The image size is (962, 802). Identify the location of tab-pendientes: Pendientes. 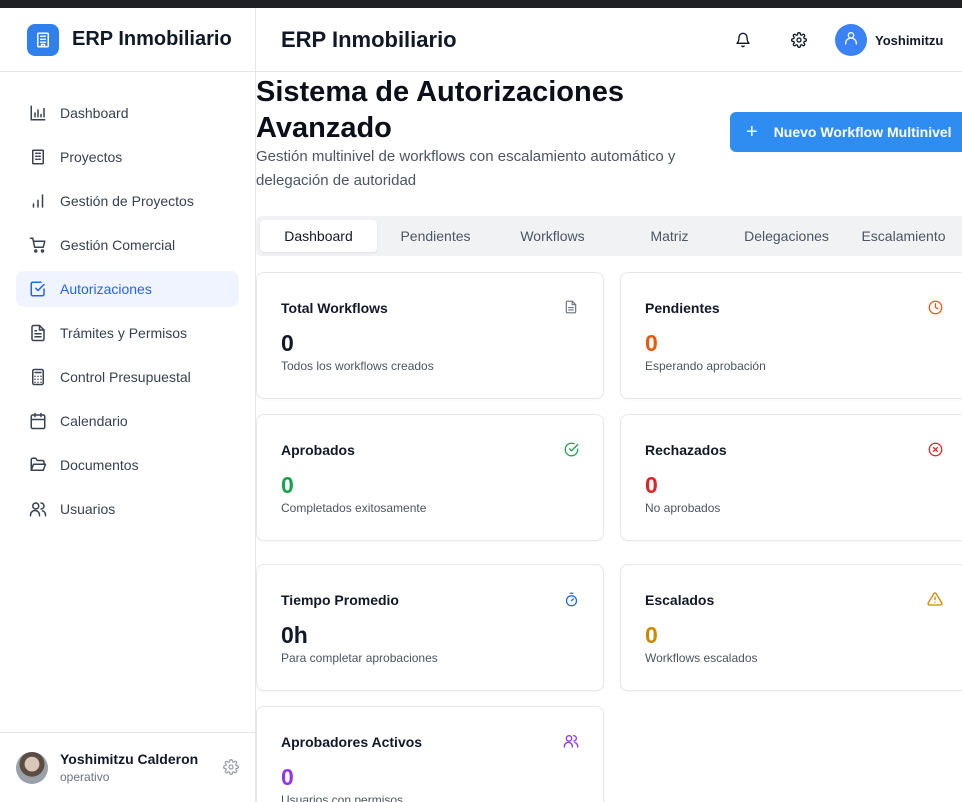
(435, 236).